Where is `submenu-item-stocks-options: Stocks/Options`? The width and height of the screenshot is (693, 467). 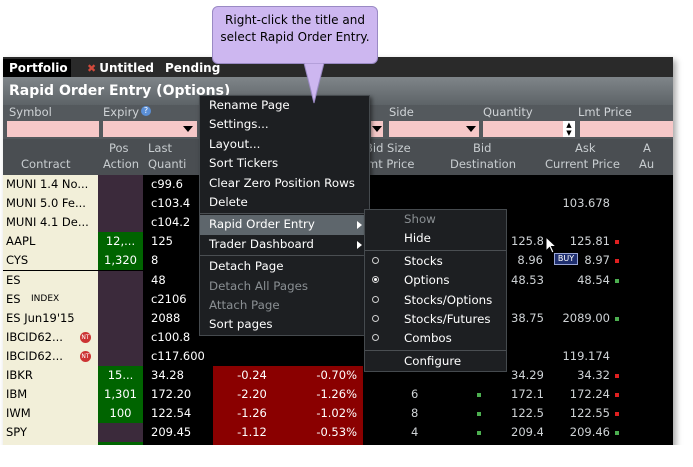
submenu-item-stocks-options: Stocks/Options is located at coordinates (435, 300).